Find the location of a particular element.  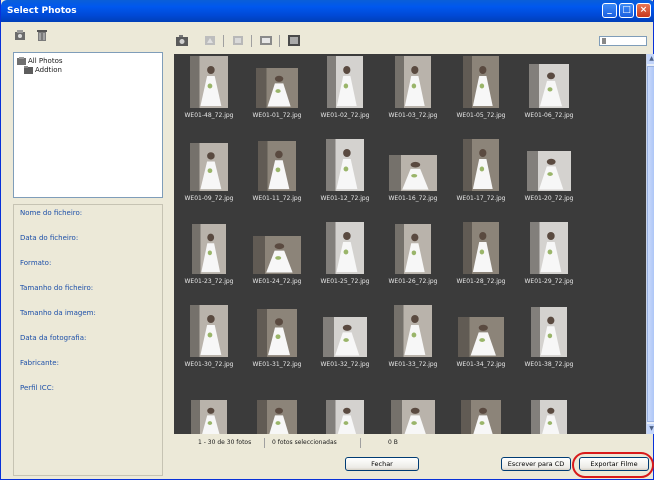

photo-filename: WE01-32_72.jpg is located at coordinates (345, 364).